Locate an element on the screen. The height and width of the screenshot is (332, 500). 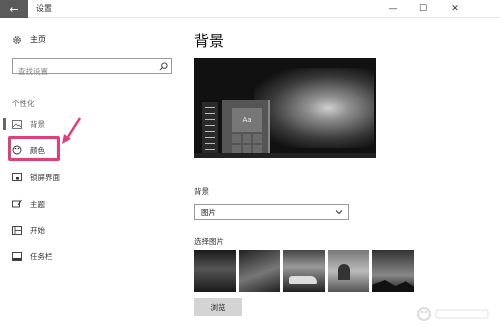
sidebar-item-lock-screen: 锁屏界面 is located at coordinates (92, 177).